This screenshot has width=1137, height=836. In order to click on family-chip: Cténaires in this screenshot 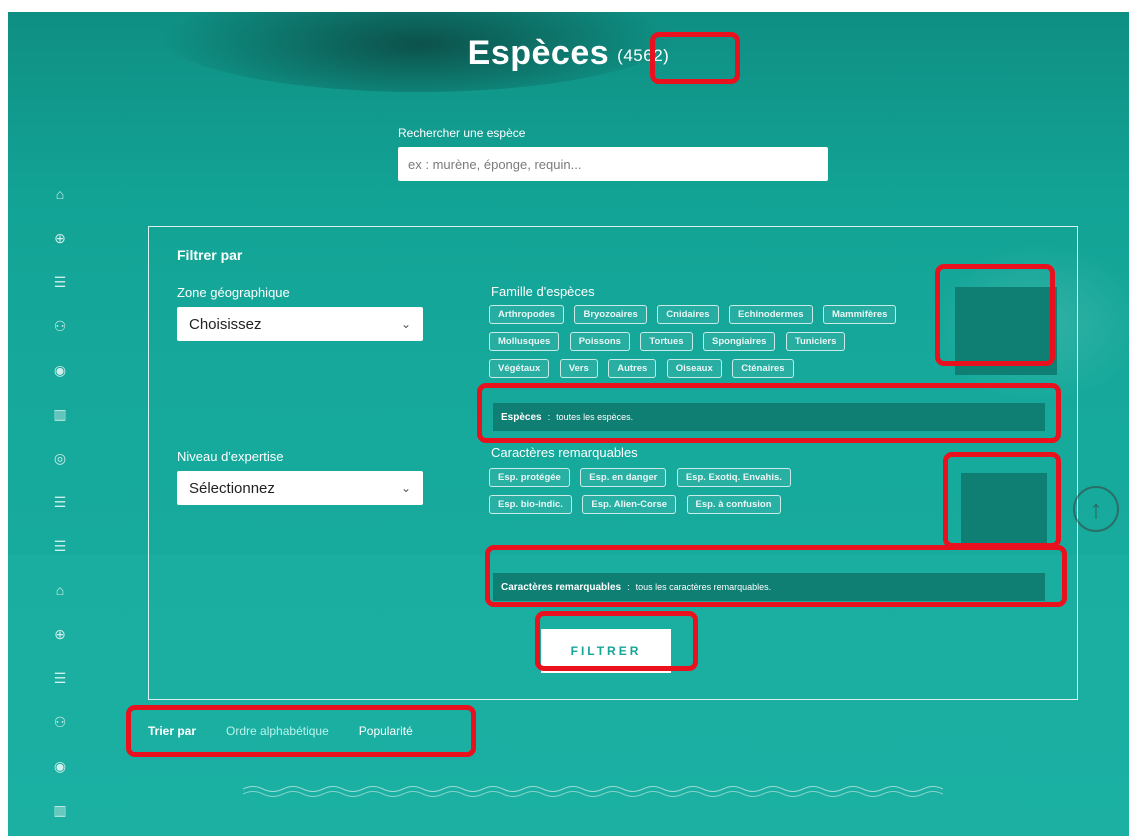, I will do `click(763, 368)`.